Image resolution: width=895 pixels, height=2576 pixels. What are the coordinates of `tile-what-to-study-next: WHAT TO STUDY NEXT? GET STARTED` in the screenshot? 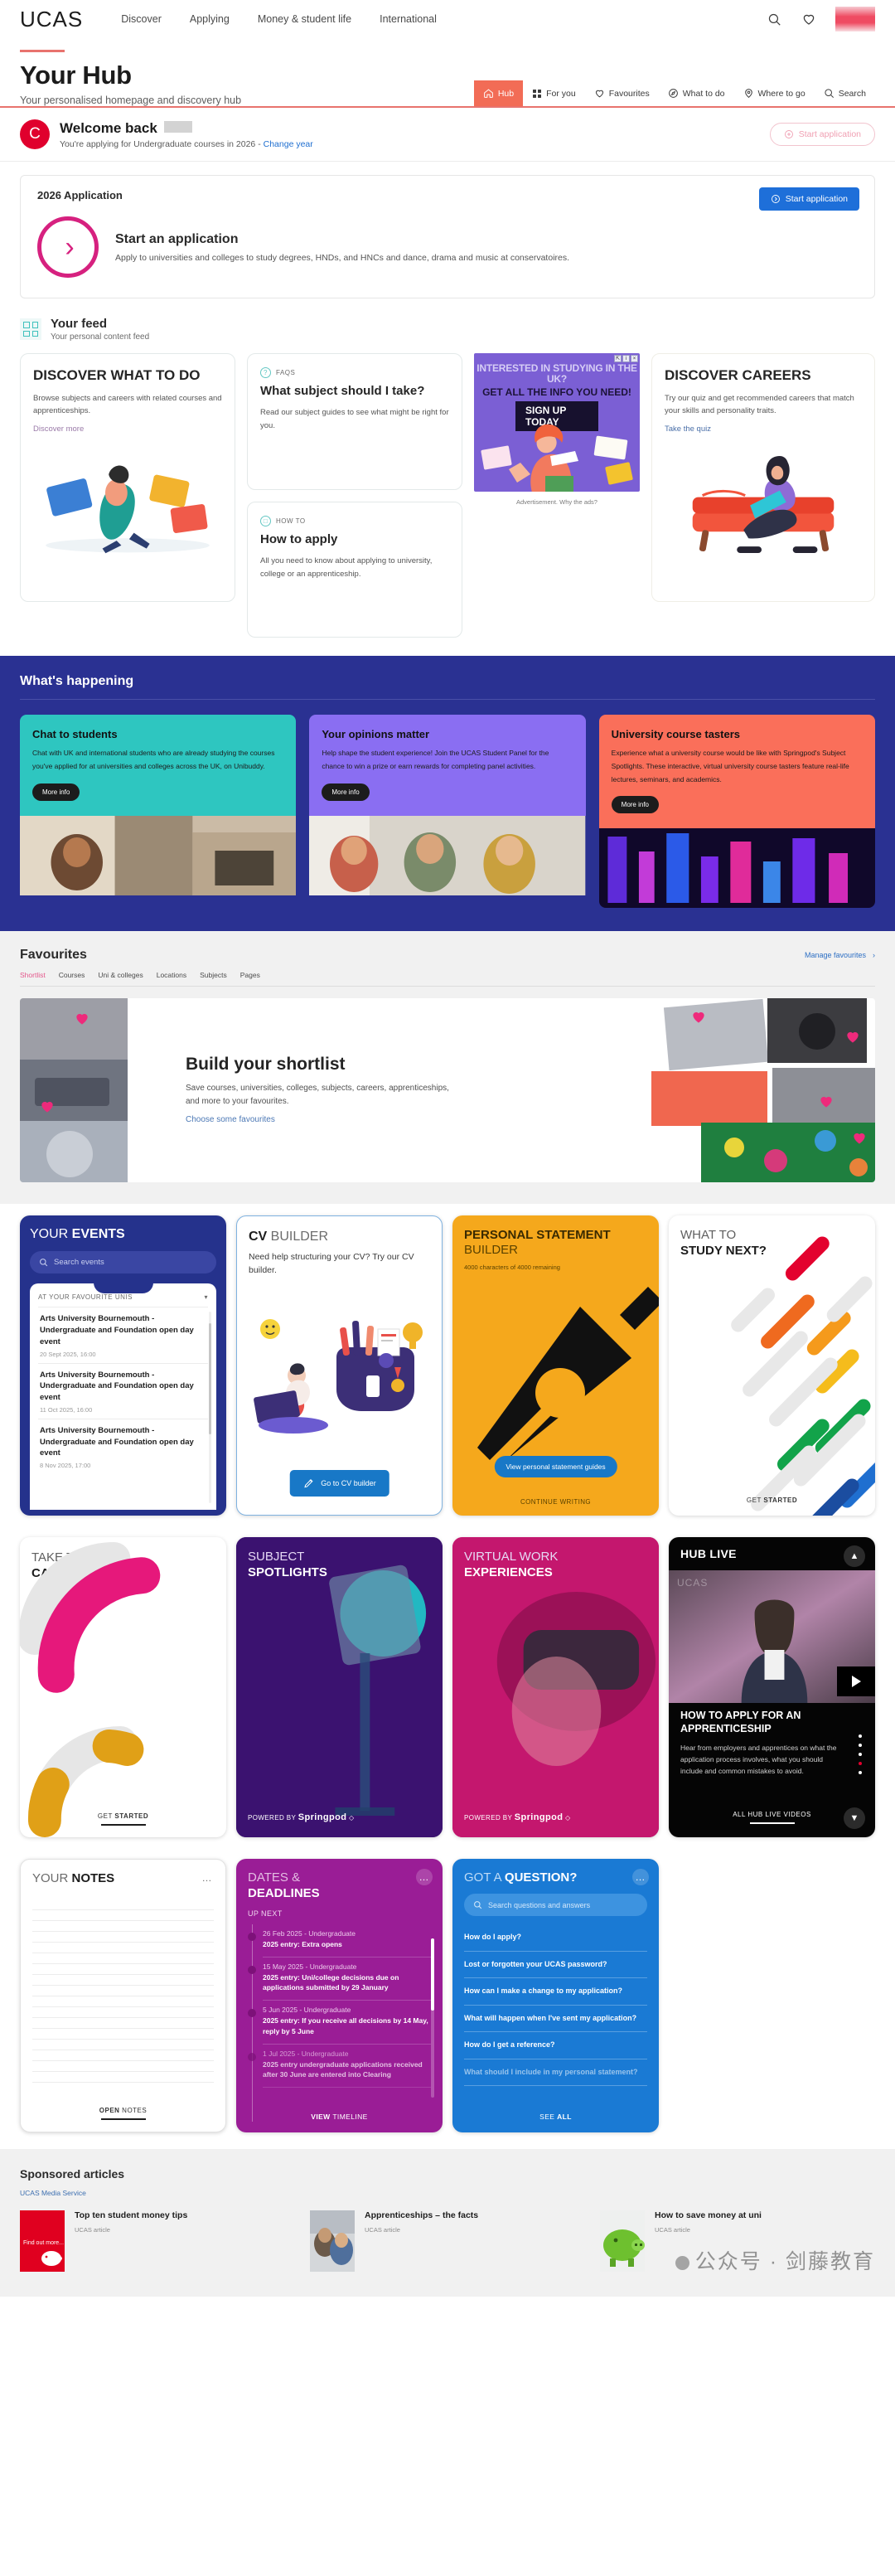 It's located at (772, 1365).